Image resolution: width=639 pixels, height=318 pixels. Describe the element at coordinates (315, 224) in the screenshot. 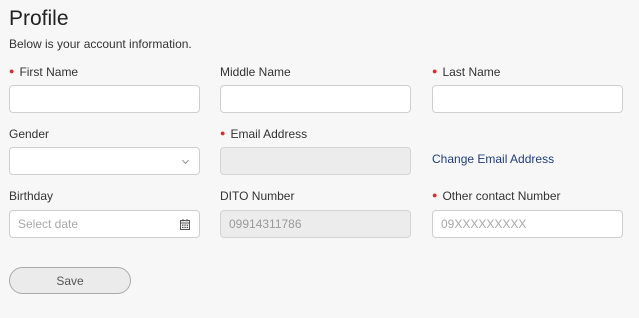

I see `dito-number-field` at that location.